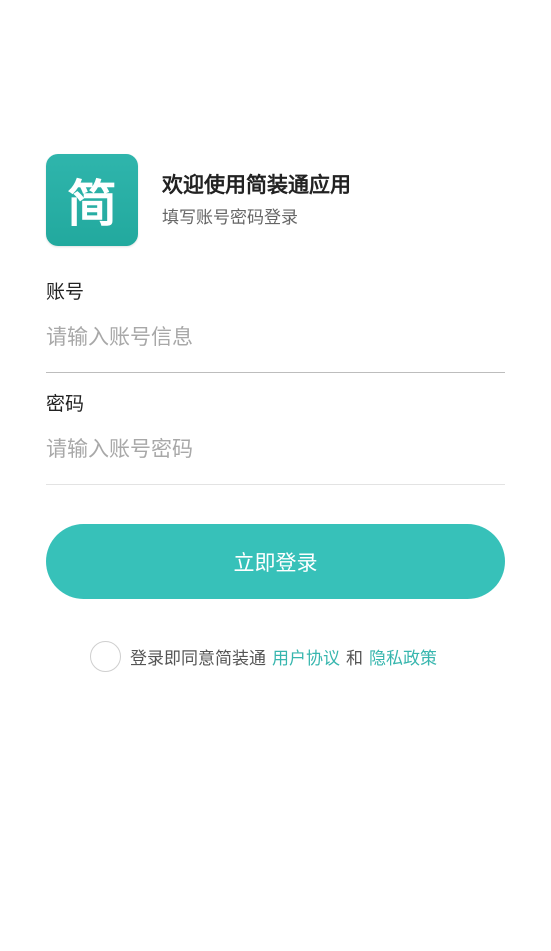 This screenshot has height=951, width=551. I want to click on agreement-checkbox, so click(105, 656).